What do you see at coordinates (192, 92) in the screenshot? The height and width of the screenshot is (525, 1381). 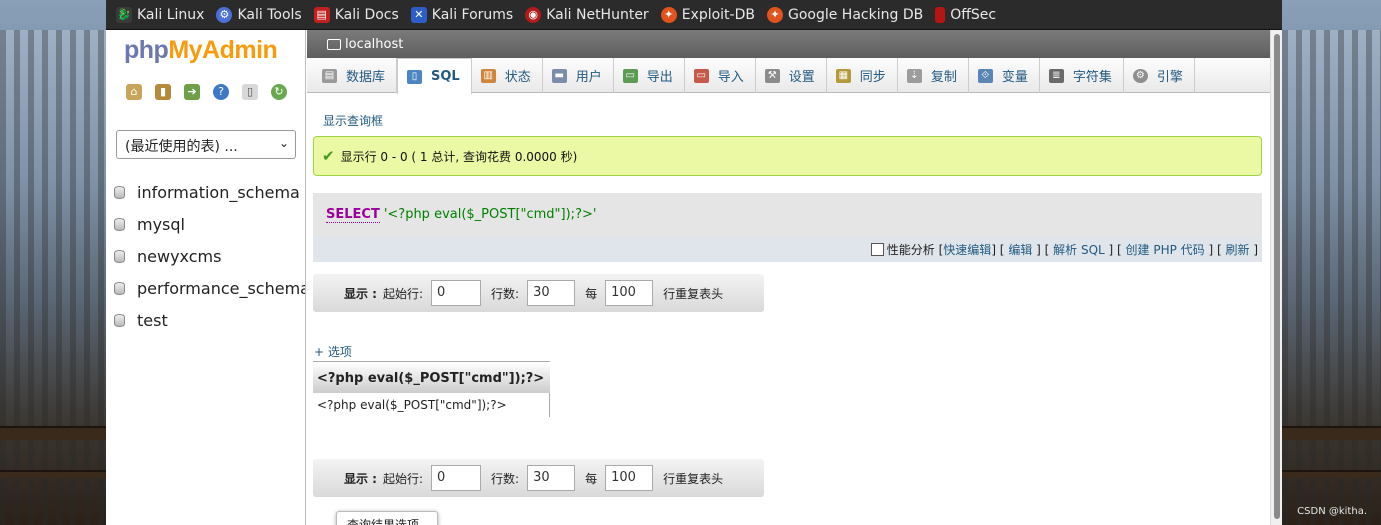 I see `query-window-icon: ➔` at bounding box center [192, 92].